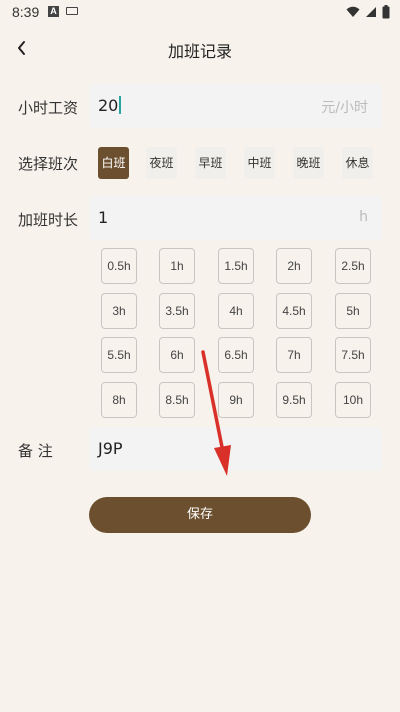 Image resolution: width=400 pixels, height=712 pixels. I want to click on status-time: 8:39, so click(26, 12).